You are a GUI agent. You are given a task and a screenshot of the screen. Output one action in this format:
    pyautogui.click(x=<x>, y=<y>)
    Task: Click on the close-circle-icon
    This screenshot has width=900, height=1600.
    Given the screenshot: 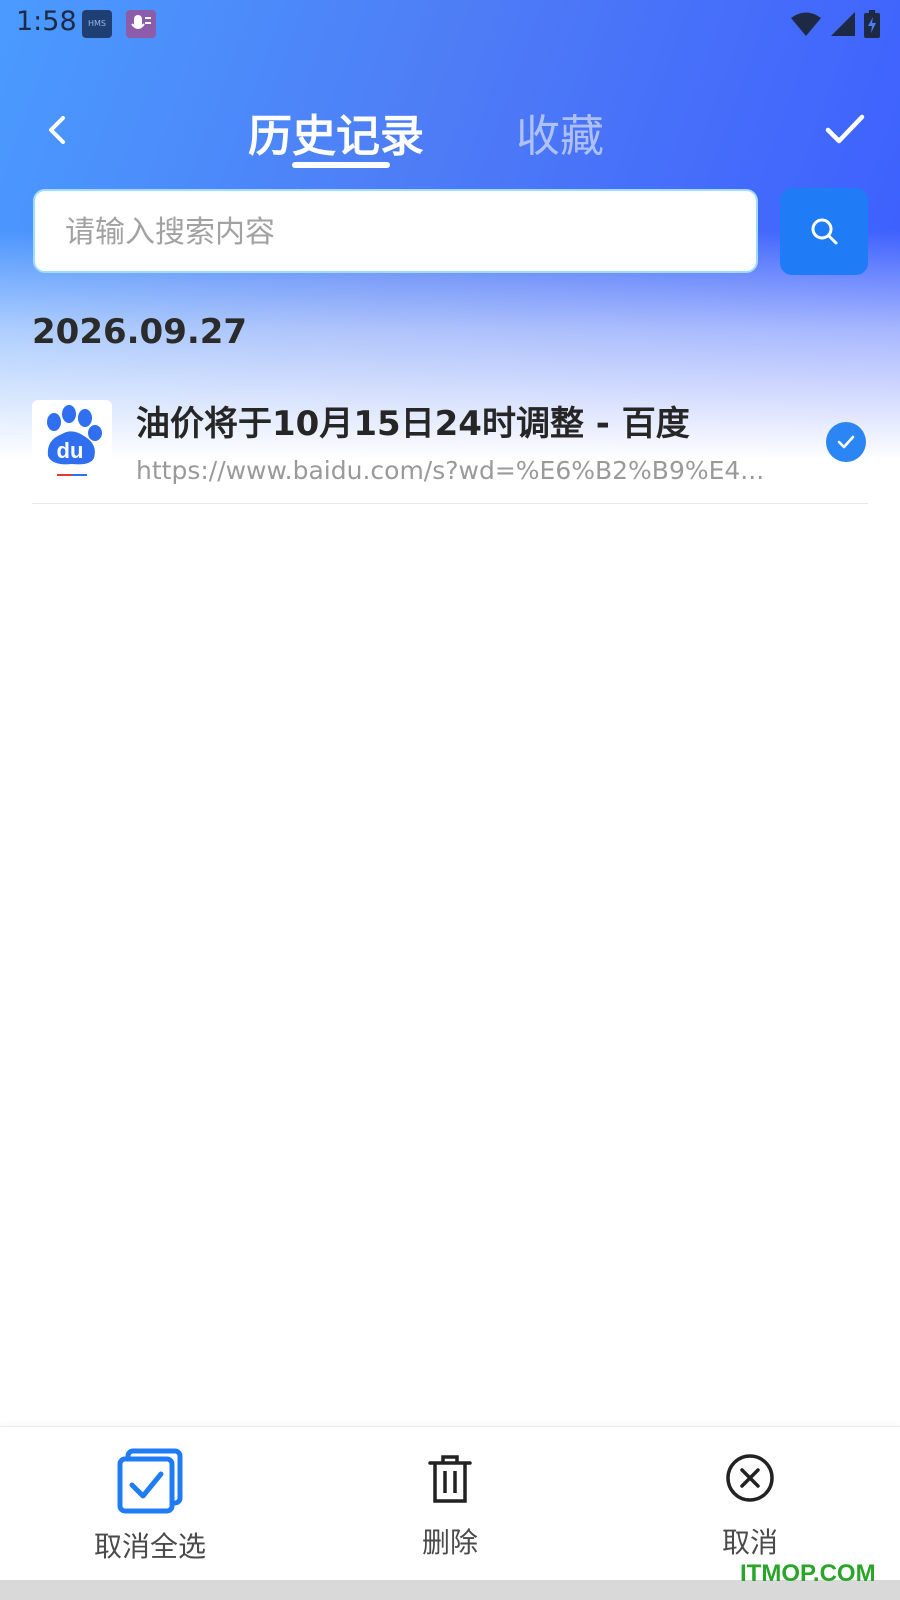 What is the action you would take?
    pyautogui.click(x=750, y=1478)
    